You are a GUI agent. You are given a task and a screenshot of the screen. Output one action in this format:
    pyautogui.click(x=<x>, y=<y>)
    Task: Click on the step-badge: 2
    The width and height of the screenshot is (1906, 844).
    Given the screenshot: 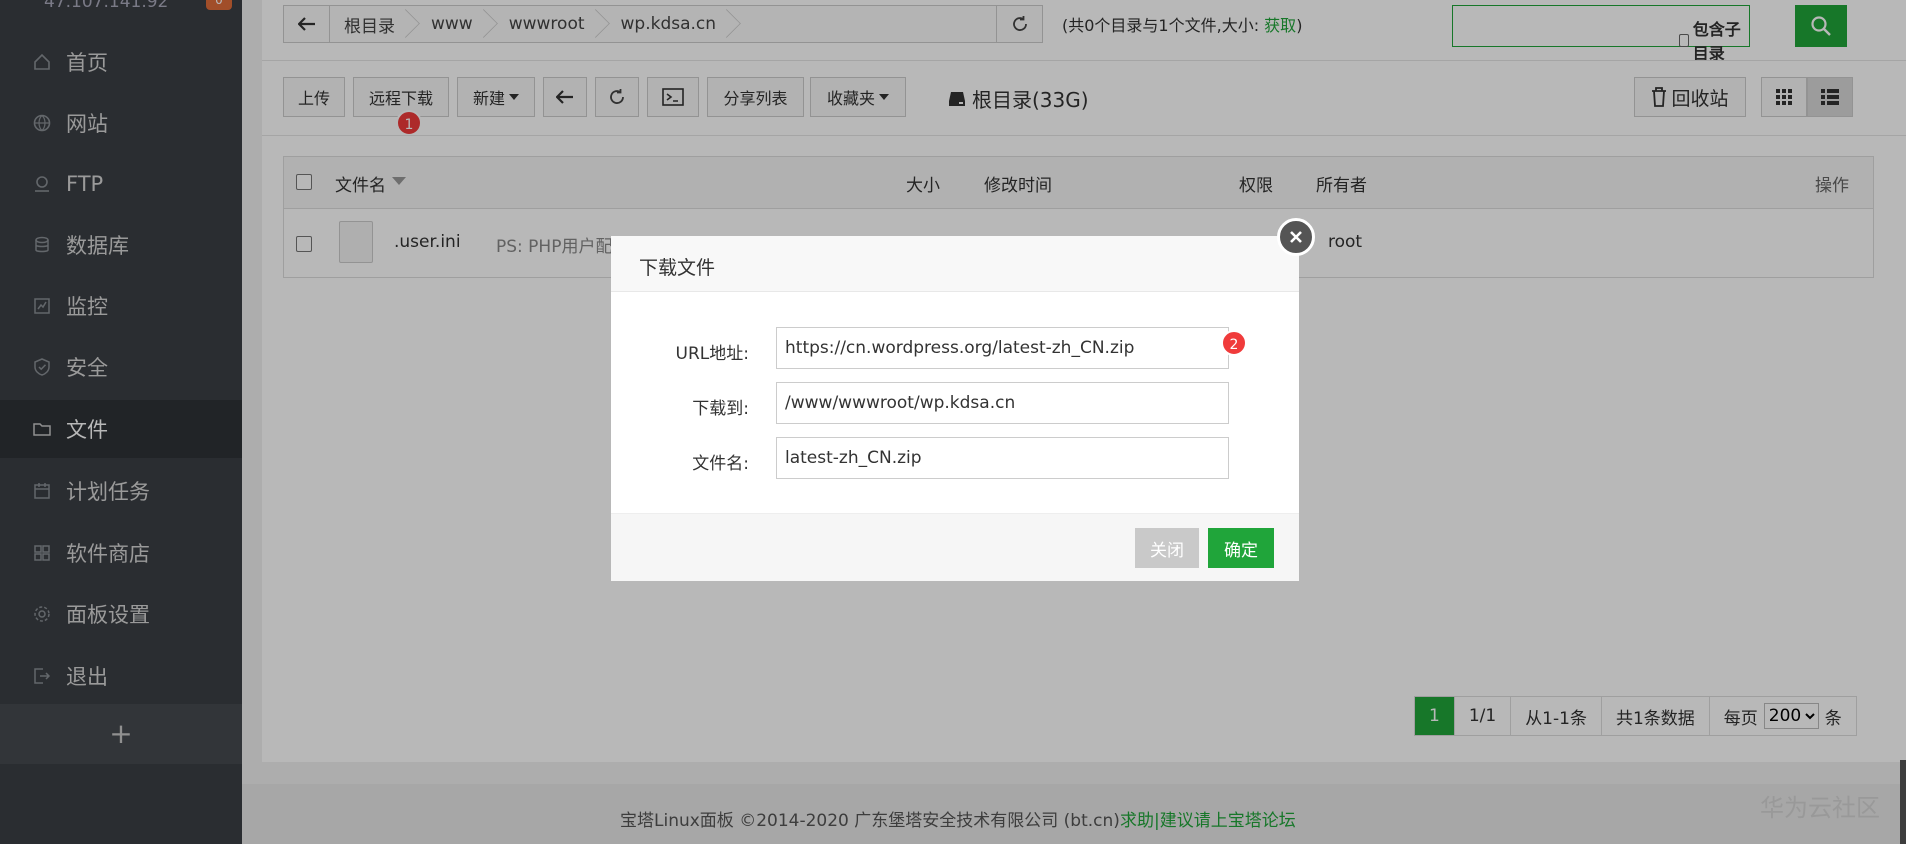 What is the action you would take?
    pyautogui.click(x=1234, y=343)
    